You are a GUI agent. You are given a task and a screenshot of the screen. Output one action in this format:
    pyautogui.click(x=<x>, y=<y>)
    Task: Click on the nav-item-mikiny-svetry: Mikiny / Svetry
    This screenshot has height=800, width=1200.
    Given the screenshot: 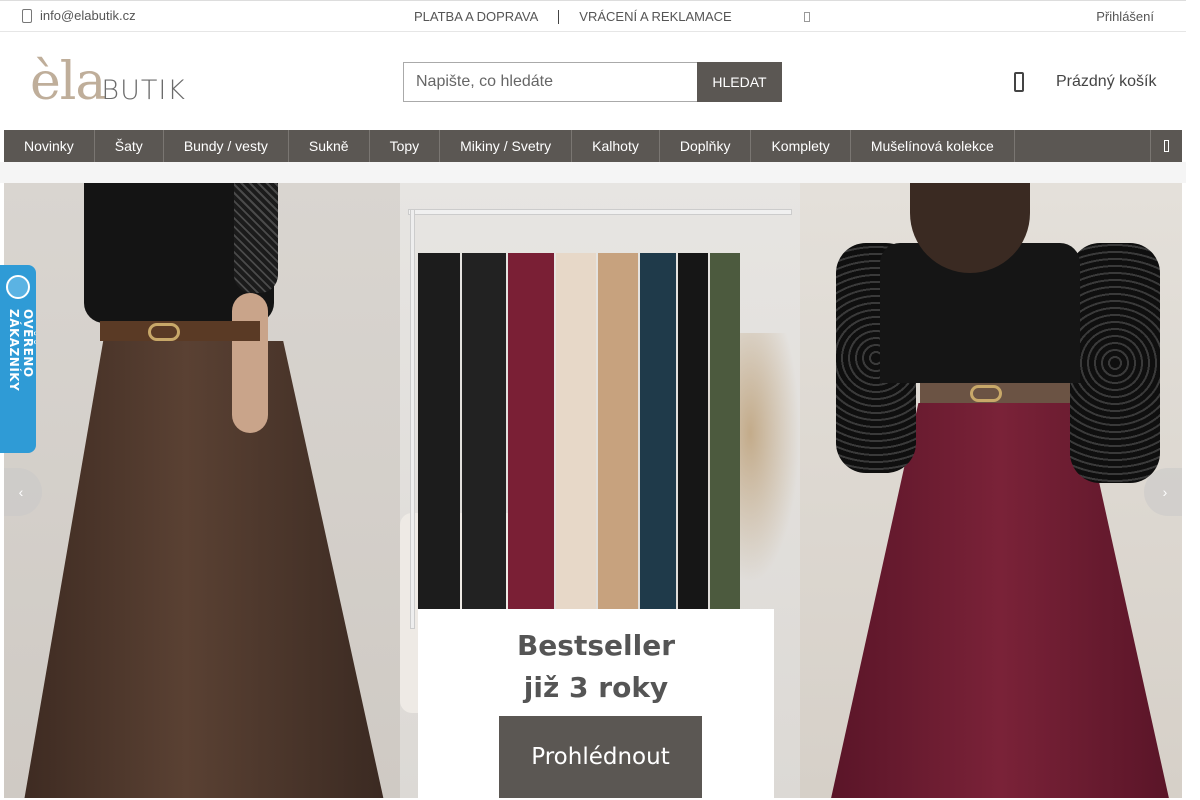 What is the action you would take?
    pyautogui.click(x=506, y=146)
    